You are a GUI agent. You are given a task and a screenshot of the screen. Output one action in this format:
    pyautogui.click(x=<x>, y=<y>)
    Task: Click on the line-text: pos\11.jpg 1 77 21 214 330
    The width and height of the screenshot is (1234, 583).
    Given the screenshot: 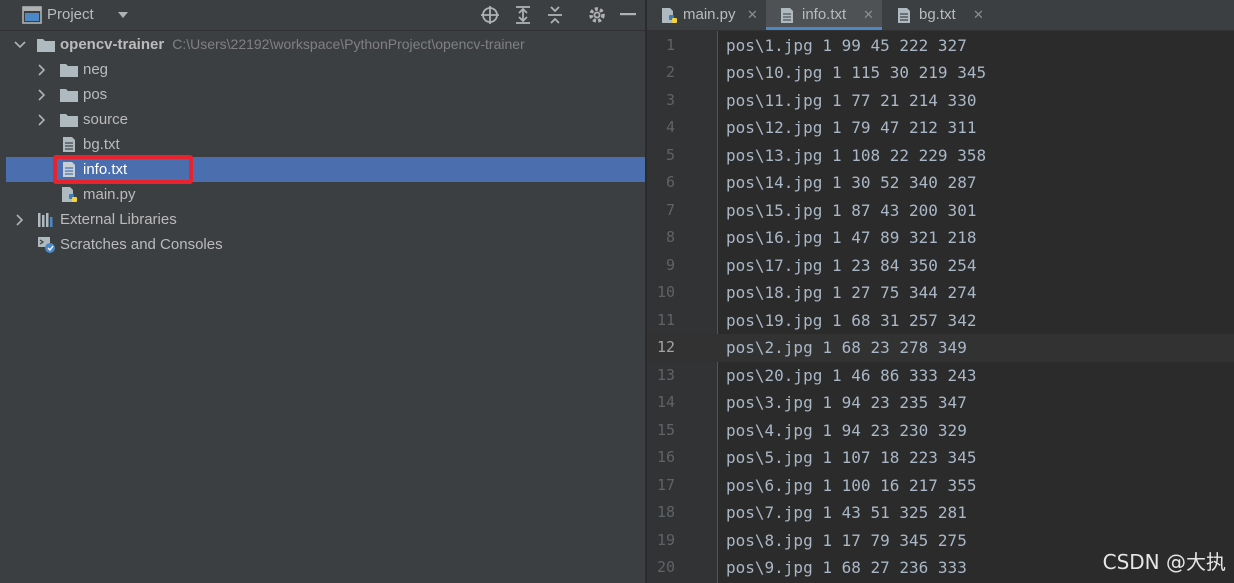 What is the action you would take?
    pyautogui.click(x=851, y=101)
    